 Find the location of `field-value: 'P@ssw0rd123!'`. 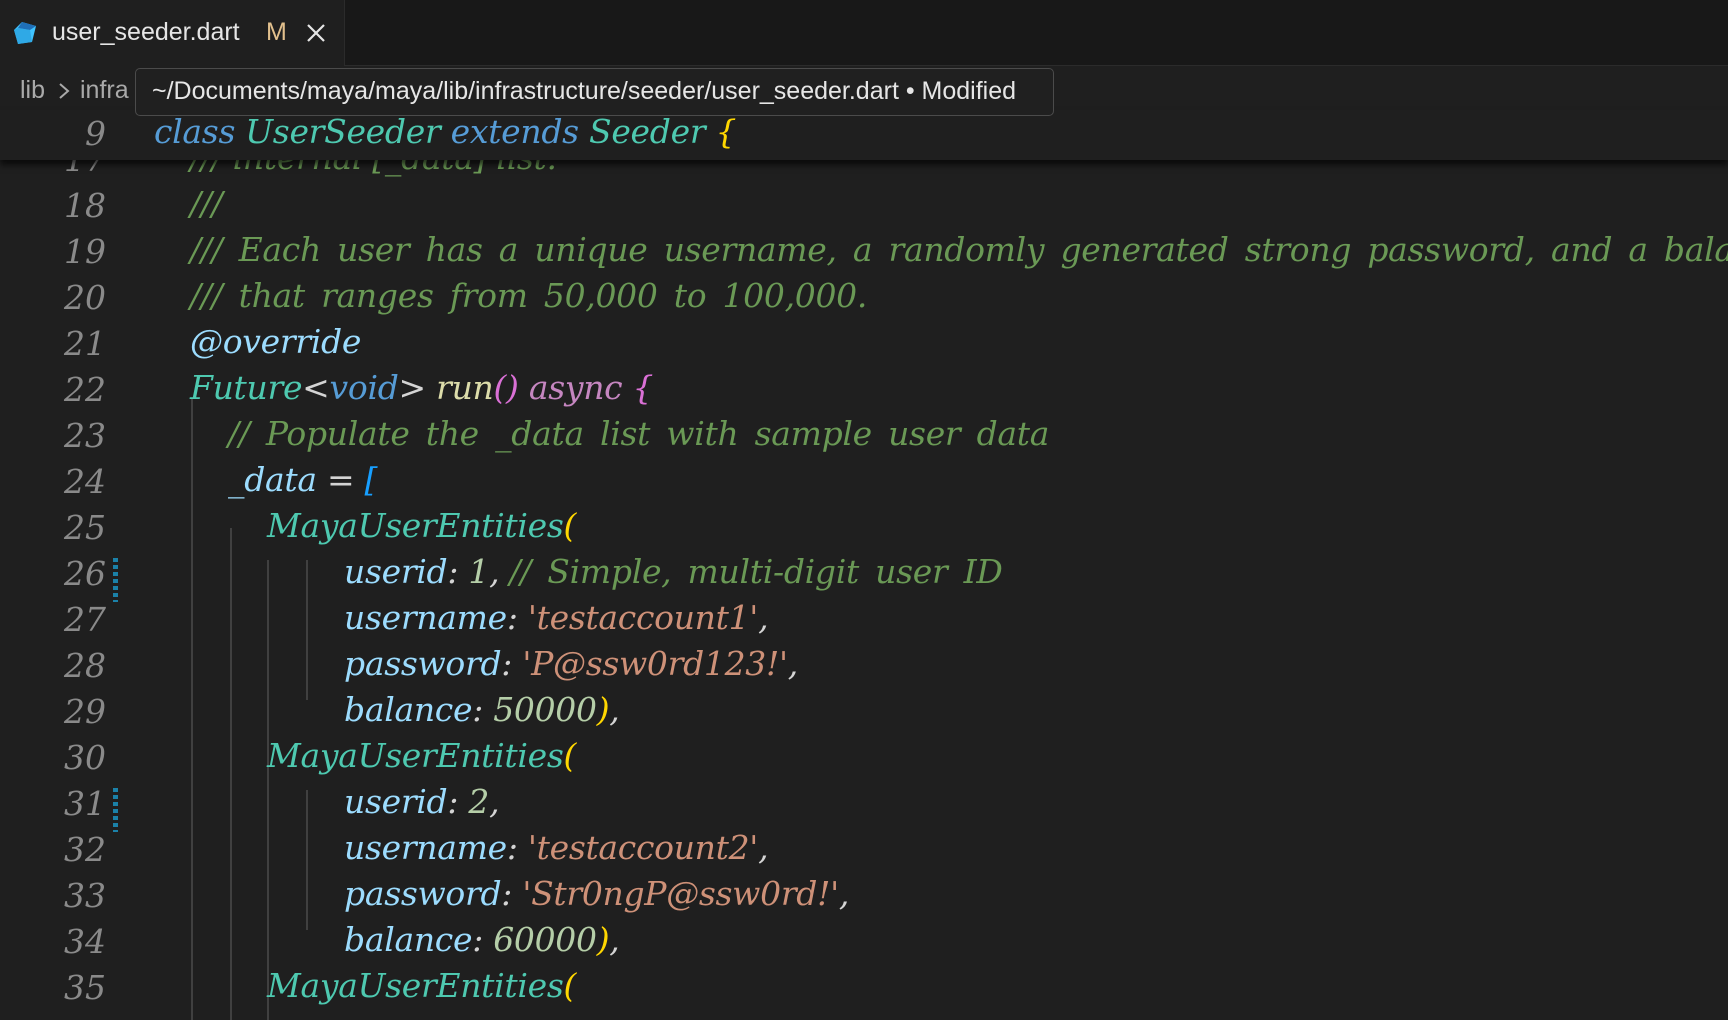

field-value: 'P@ssw0rd123!' is located at coordinates (655, 663).